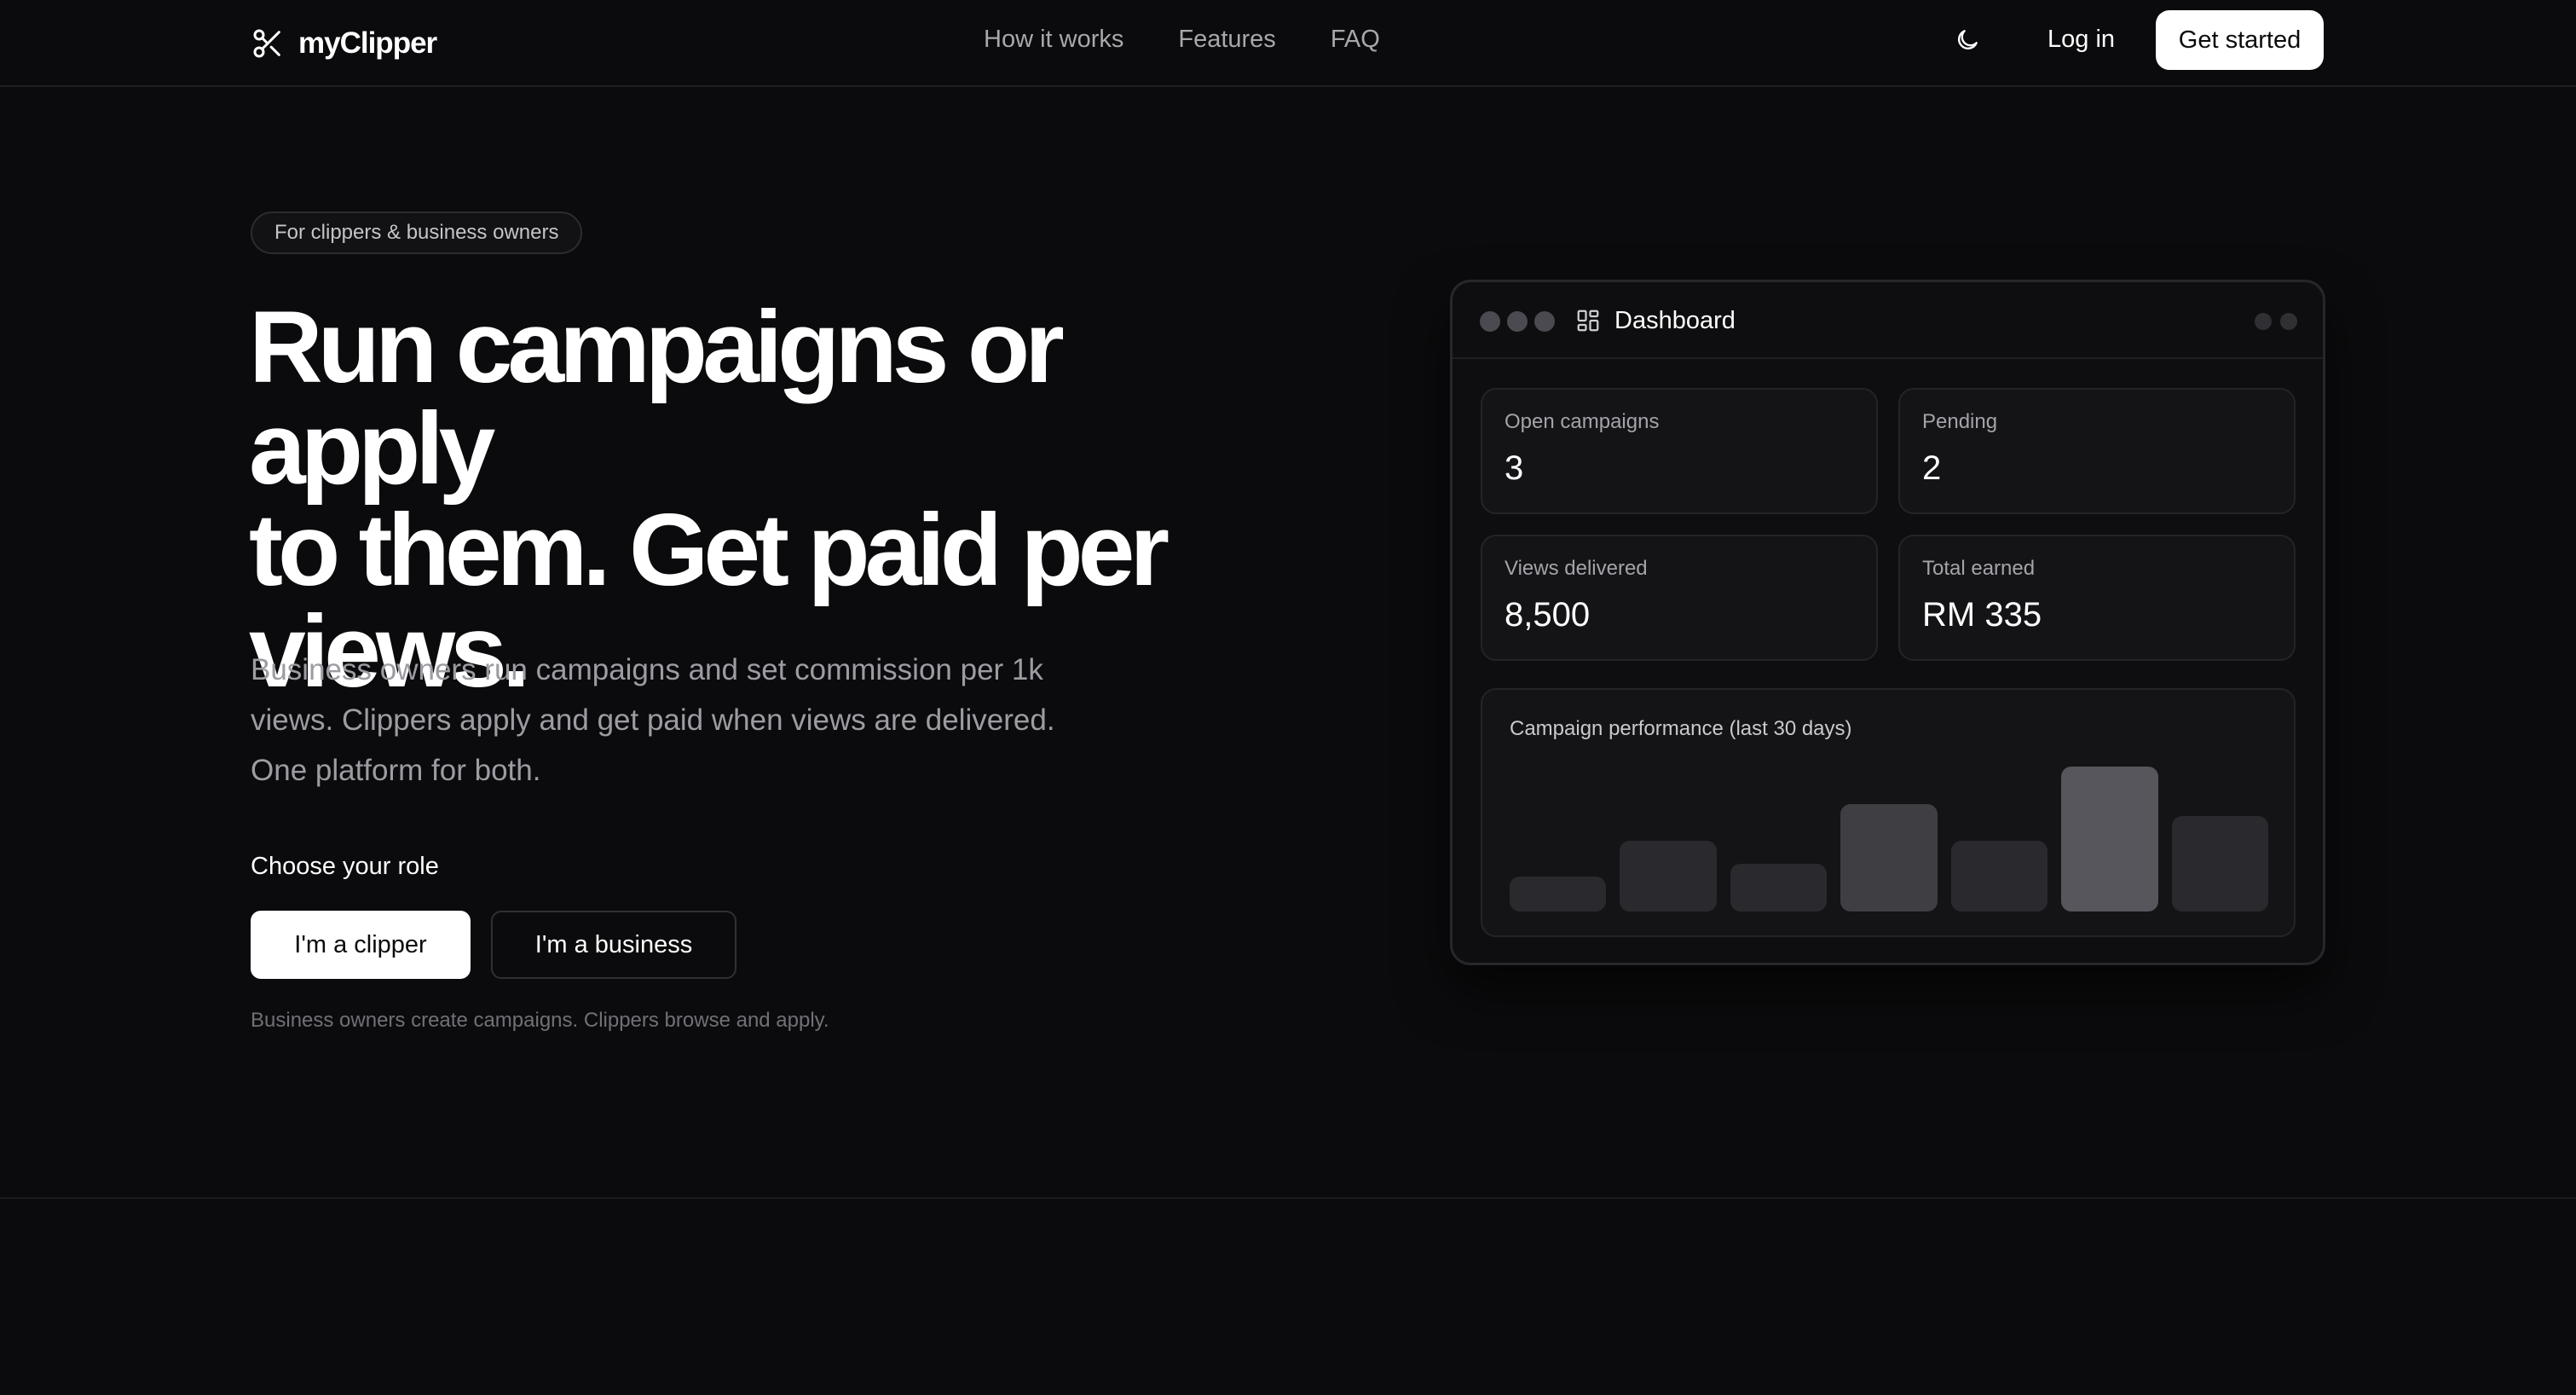 This screenshot has height=1395, width=2576. I want to click on stat-card-pending: Pending 2, so click(2097, 451).